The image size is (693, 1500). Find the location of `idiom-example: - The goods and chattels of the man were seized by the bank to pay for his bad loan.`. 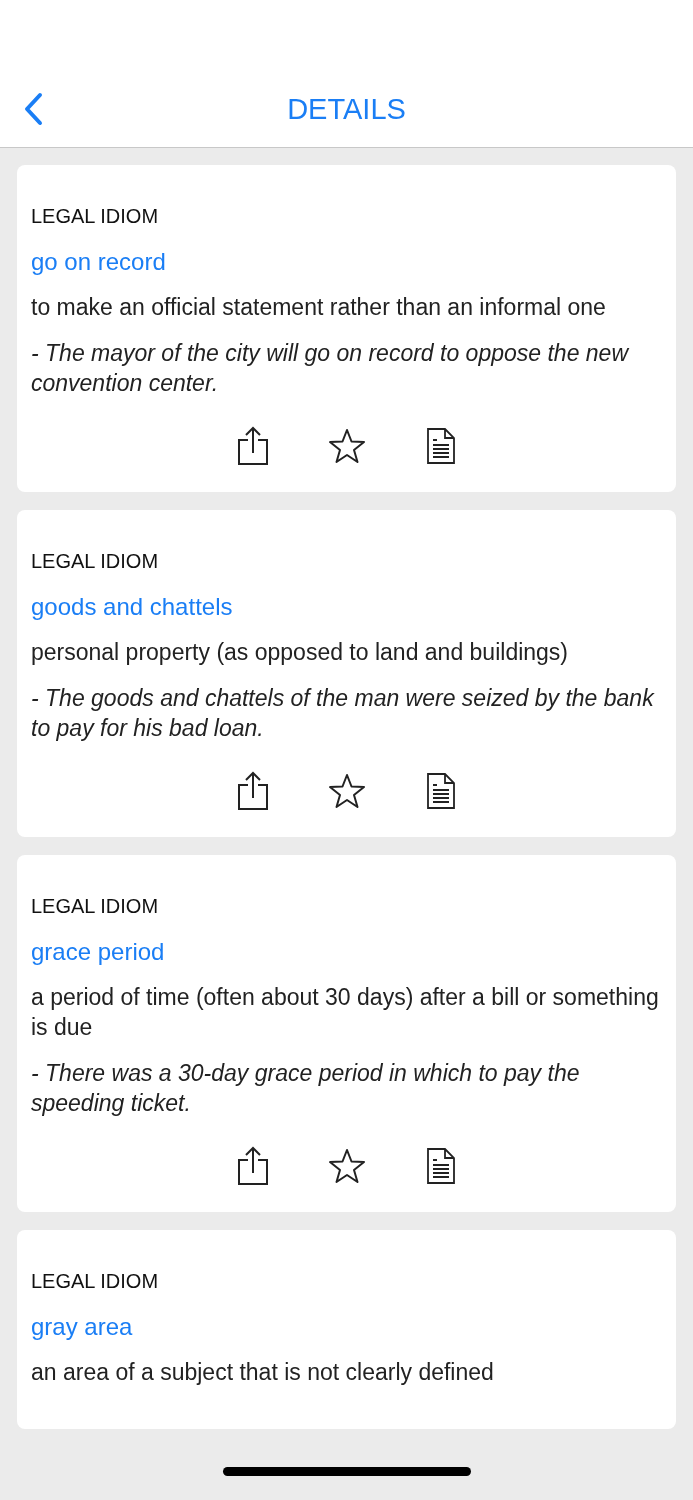

idiom-example: - The goods and chattels of the man were seized by the bank to pay for his bad loan. is located at coordinates (343, 713).